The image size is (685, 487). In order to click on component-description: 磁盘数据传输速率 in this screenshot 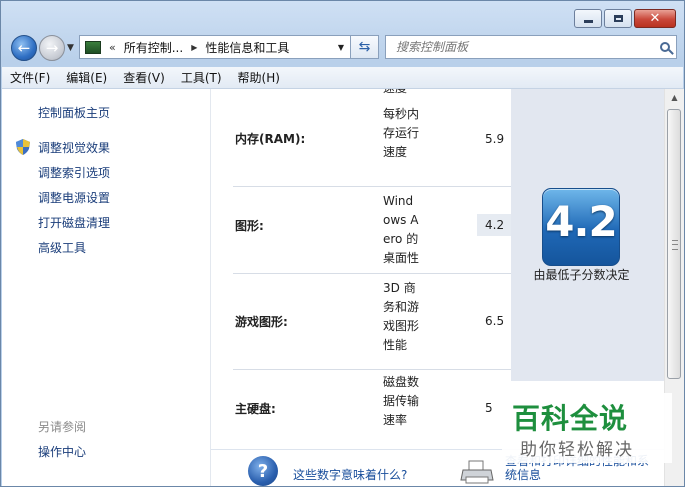, I will do `click(401, 401)`.